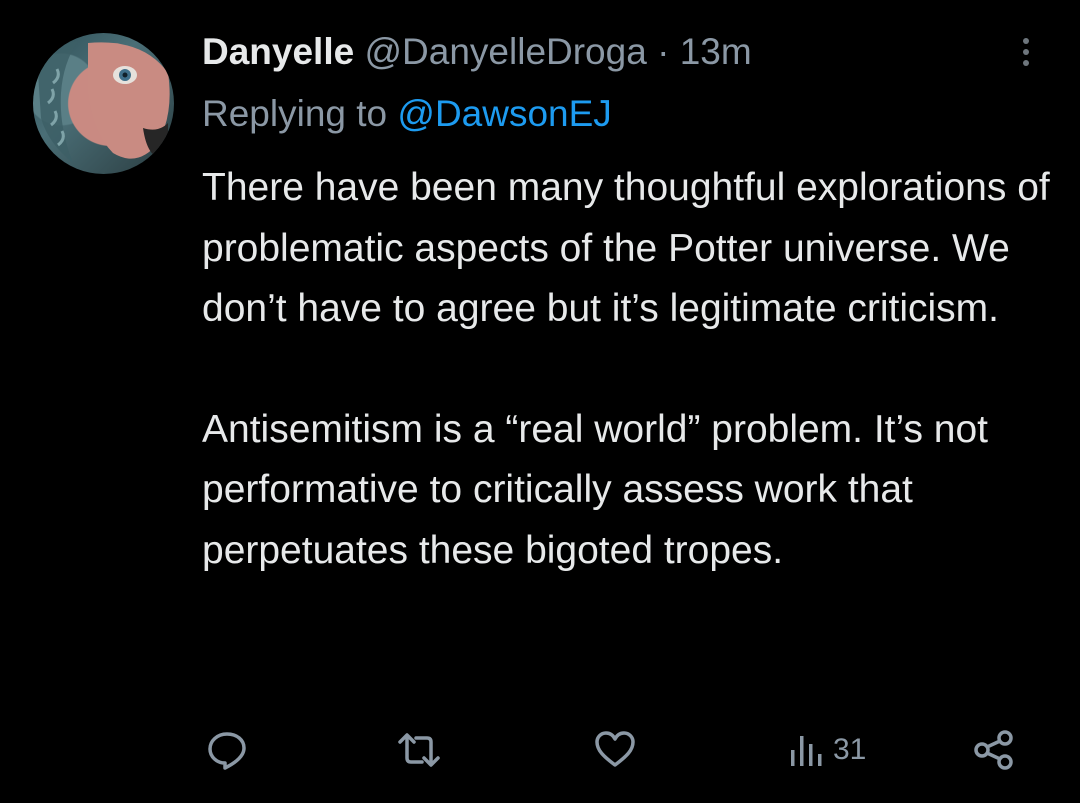 This screenshot has height=803, width=1080. Describe the element at coordinates (826, 750) in the screenshot. I see `views-button: 31` at that location.